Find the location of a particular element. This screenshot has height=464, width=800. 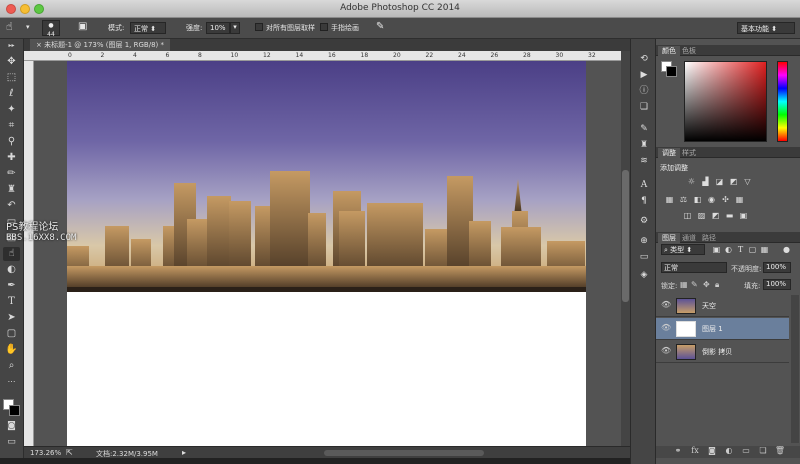

hand-tool-icon: ✋ is located at coordinates (11, 350).